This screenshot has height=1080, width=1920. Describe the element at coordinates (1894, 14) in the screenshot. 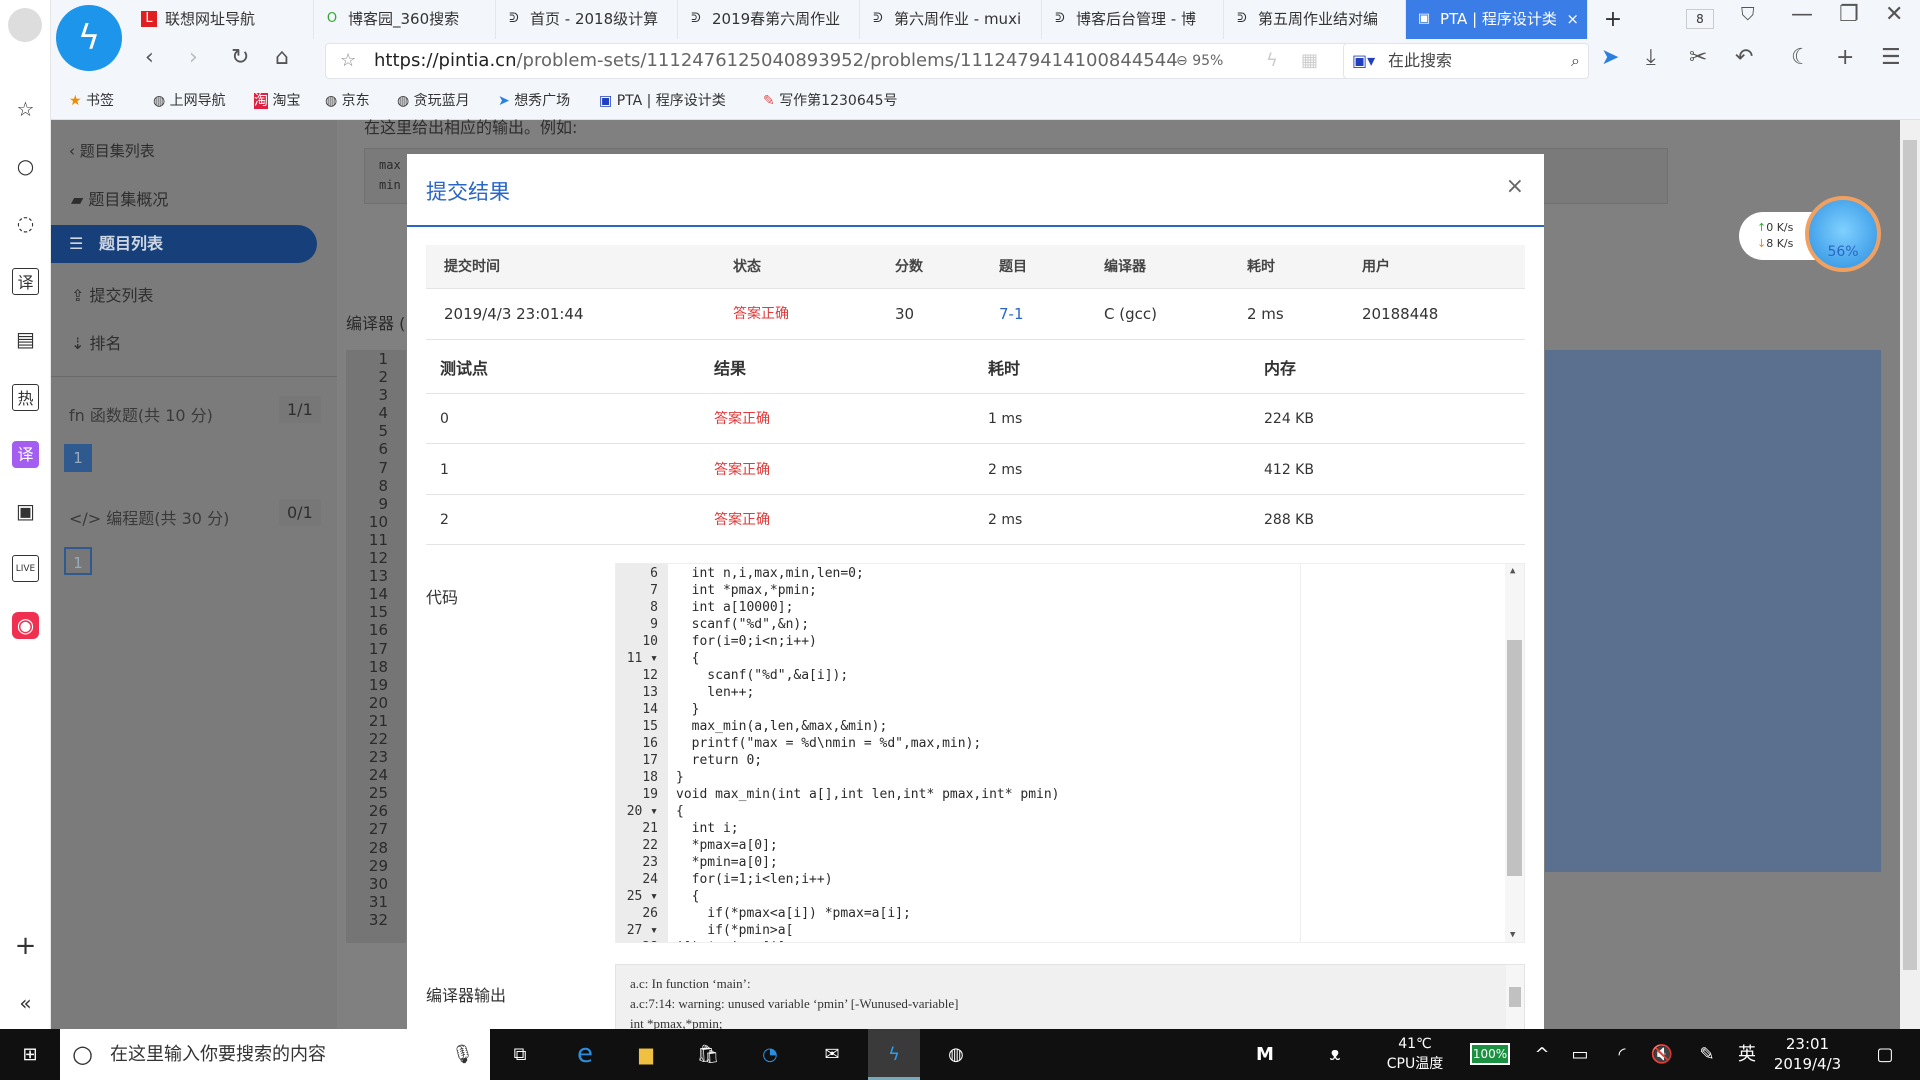

I see `close-window-button: ✕` at that location.